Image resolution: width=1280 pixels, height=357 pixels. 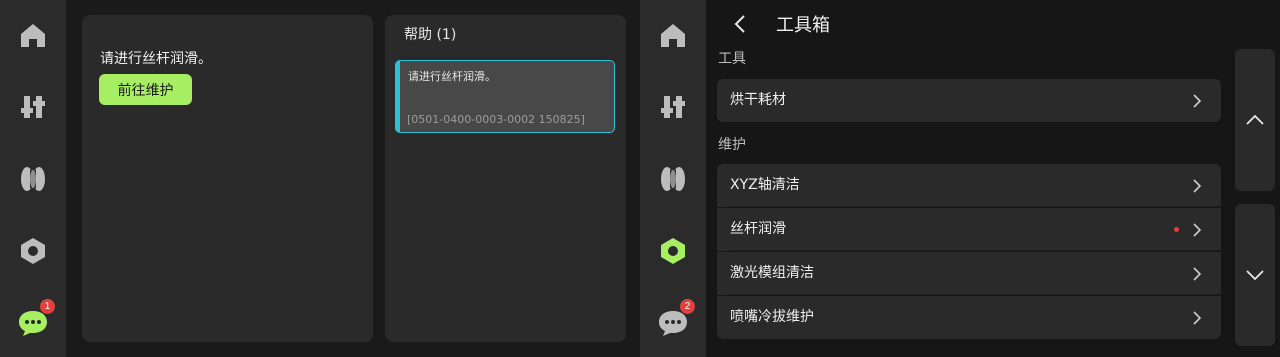 What do you see at coordinates (430, 35) in the screenshot?
I see `help-title: 帮助 (1)` at bounding box center [430, 35].